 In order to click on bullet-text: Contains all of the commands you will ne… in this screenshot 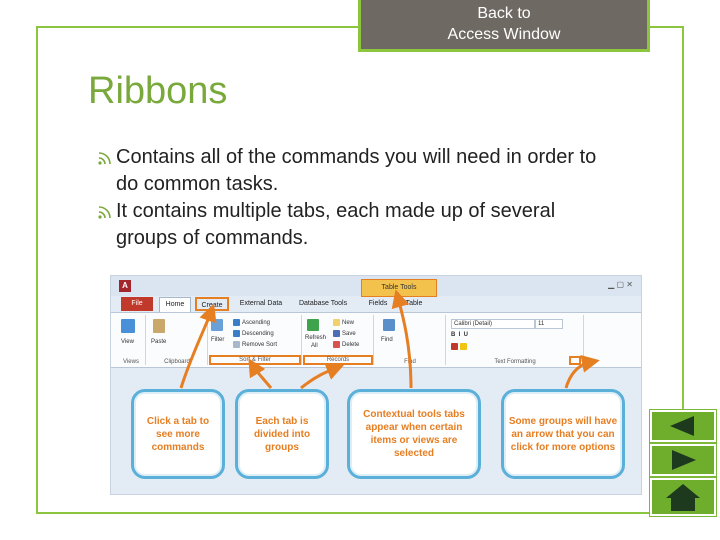, I will do `click(356, 170)`.